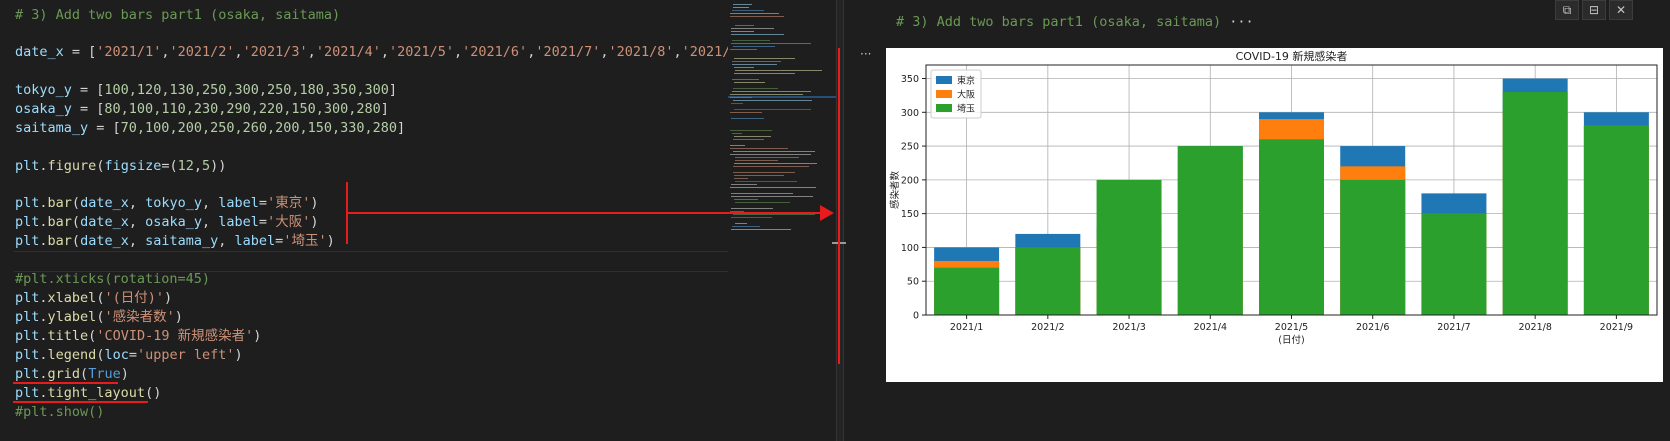 The image size is (1670, 441). What do you see at coordinates (206, 166) in the screenshot?
I see `code-token: 5` at bounding box center [206, 166].